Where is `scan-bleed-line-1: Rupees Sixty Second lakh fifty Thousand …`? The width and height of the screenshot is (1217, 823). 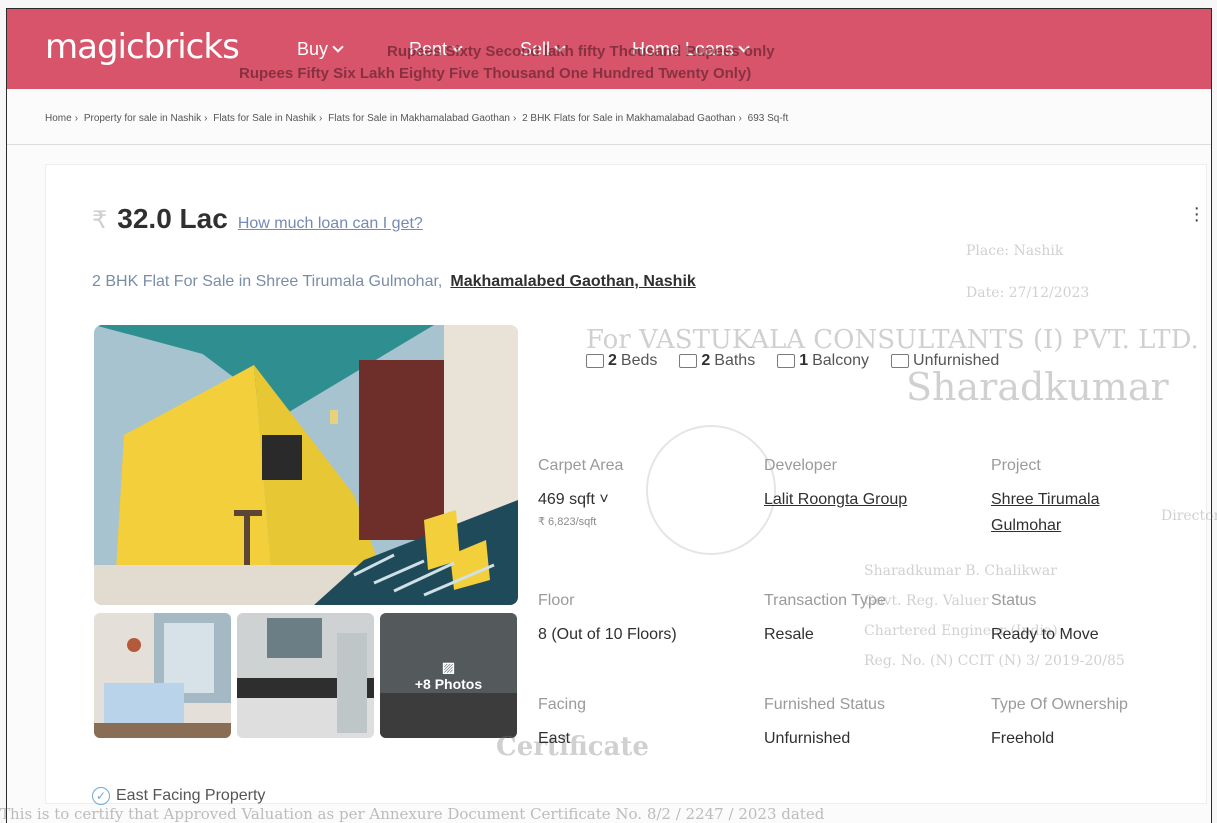
scan-bleed-line-1: Rupees Sixty Second lakh fifty Thousand … is located at coordinates (581, 51).